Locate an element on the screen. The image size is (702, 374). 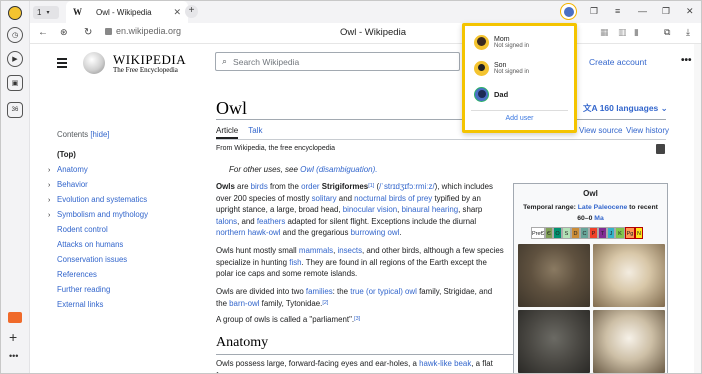
profile-son: Son Not signed in is located at coordinates (501, 68).